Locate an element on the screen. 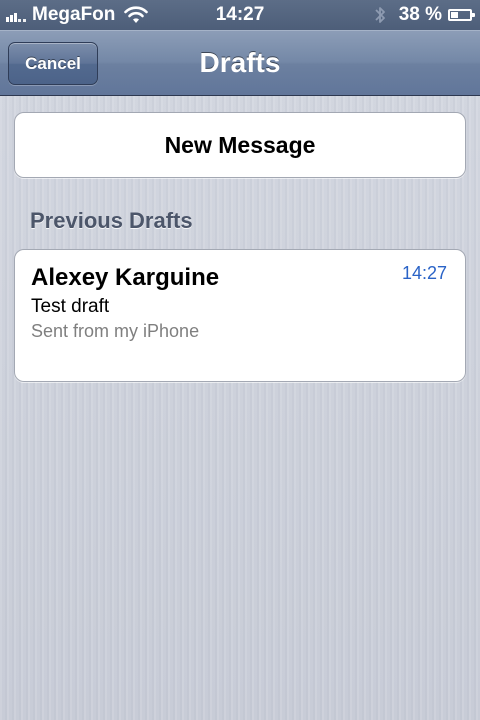  navigation-bar: Cancel Drafts is located at coordinates (240, 63).